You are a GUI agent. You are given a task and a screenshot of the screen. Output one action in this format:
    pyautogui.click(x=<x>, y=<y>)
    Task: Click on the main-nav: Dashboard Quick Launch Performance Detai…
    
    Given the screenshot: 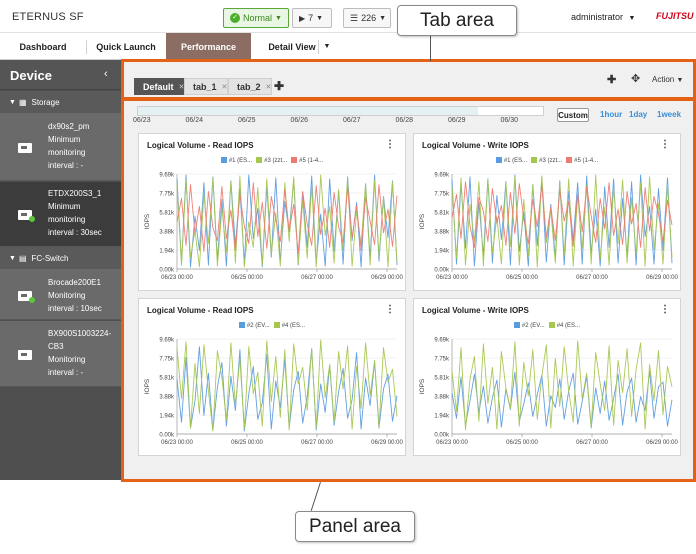 What is the action you would take?
    pyautogui.click(x=348, y=46)
    